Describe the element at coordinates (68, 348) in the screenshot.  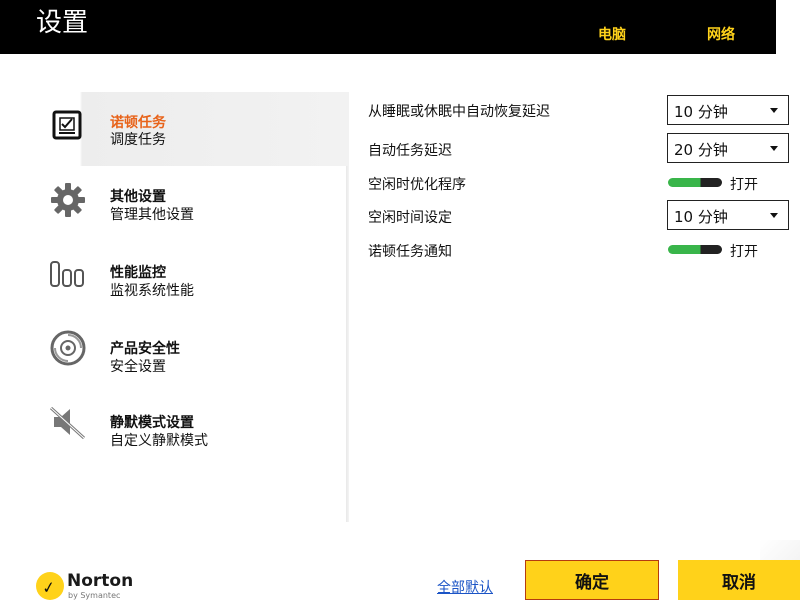
I see `disc-security-icon` at that location.